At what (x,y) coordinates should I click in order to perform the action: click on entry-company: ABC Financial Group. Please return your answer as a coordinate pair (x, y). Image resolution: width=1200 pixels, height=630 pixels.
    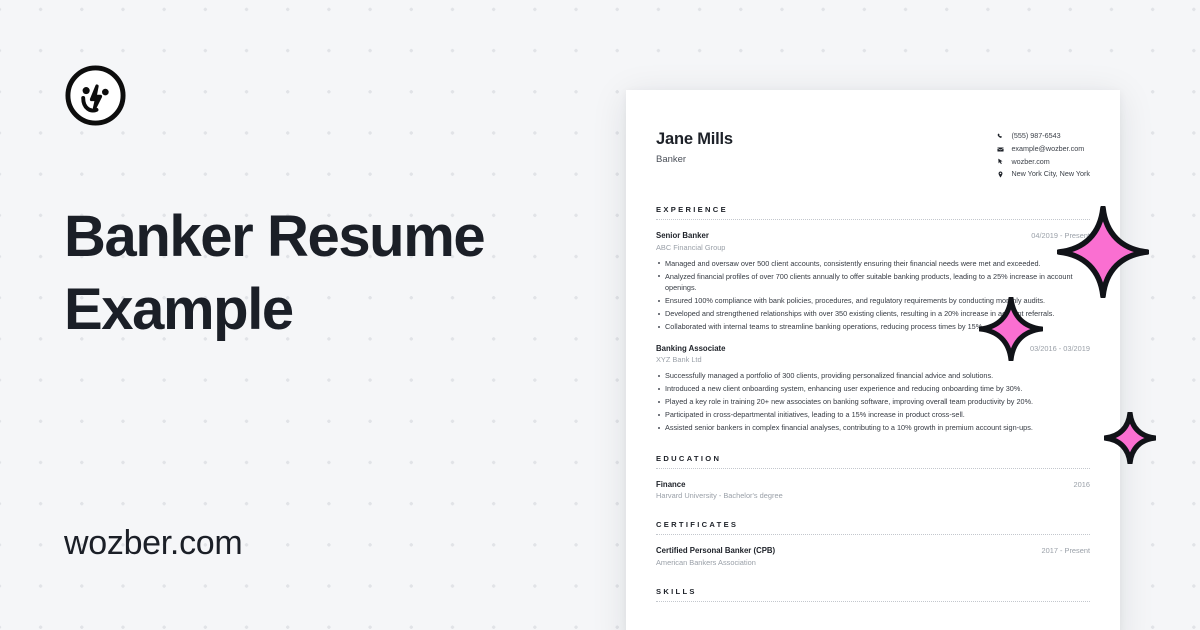
    Looking at the image, I should click on (691, 247).